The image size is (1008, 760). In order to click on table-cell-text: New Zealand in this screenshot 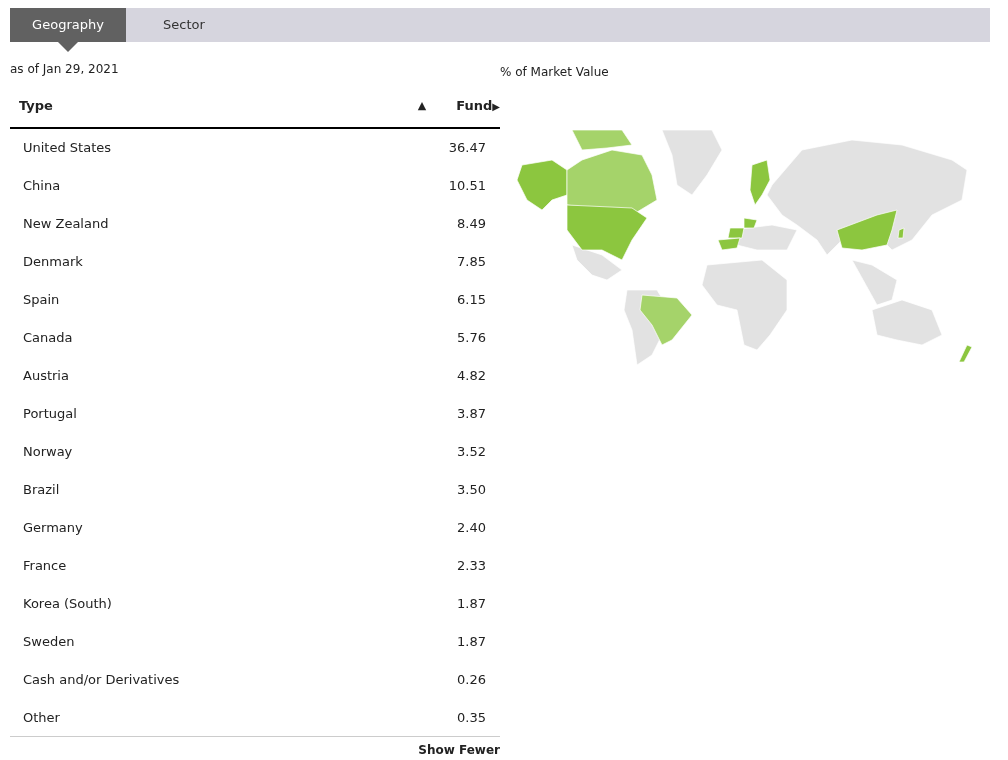, I will do `click(66, 224)`.